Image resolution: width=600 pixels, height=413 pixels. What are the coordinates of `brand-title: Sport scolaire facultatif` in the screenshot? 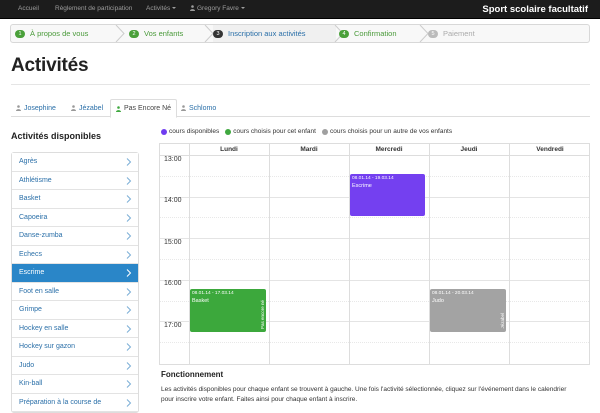 It's located at (535, 9).